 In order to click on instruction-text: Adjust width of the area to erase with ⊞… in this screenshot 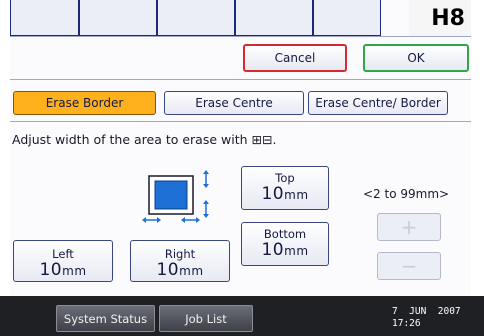, I will do `click(144, 139)`.